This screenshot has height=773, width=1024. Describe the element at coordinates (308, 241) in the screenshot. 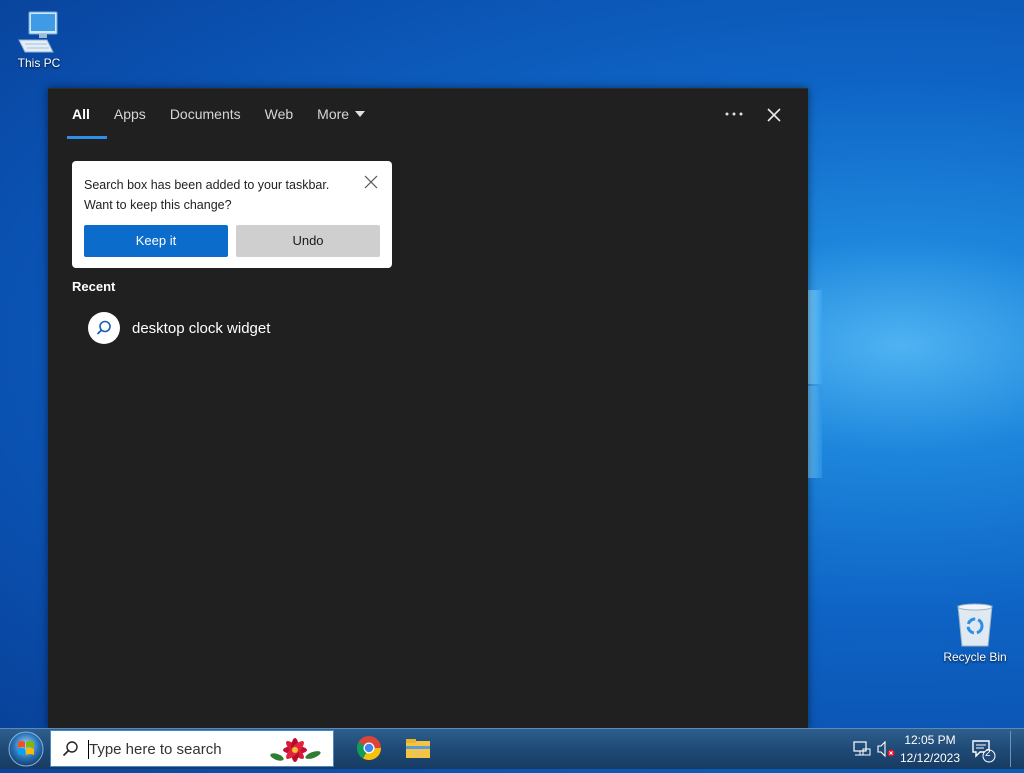

I see `undo-button: Undo` at that location.